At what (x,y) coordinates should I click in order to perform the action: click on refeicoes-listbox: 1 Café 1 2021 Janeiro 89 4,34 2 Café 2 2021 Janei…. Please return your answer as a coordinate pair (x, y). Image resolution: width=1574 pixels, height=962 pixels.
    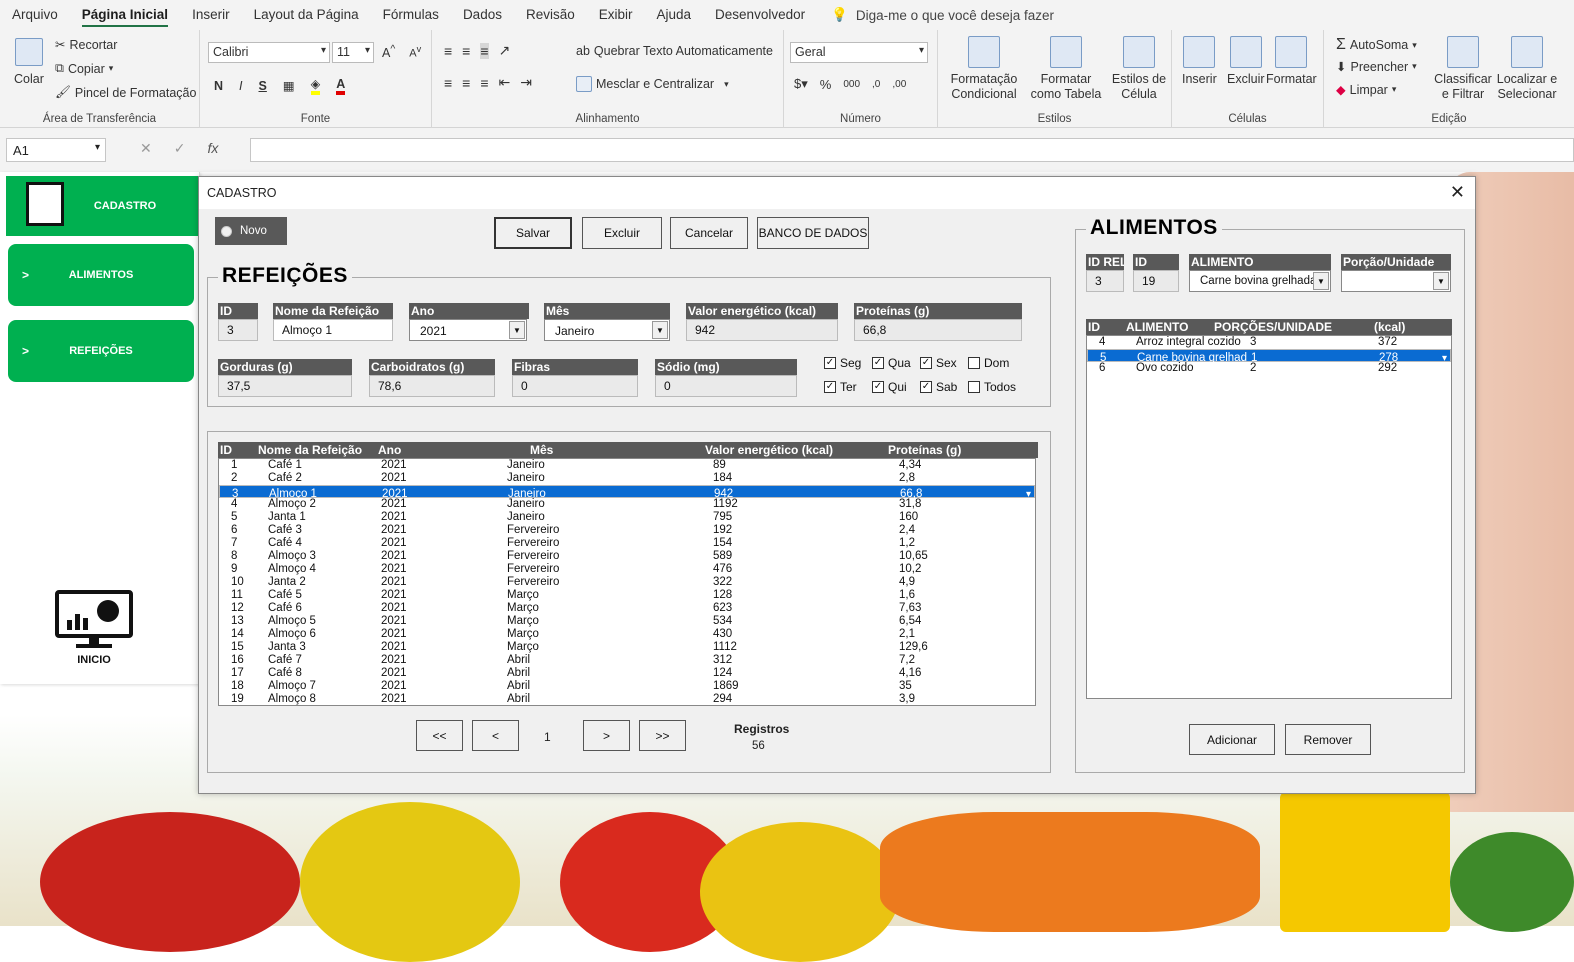
    Looking at the image, I should click on (627, 582).